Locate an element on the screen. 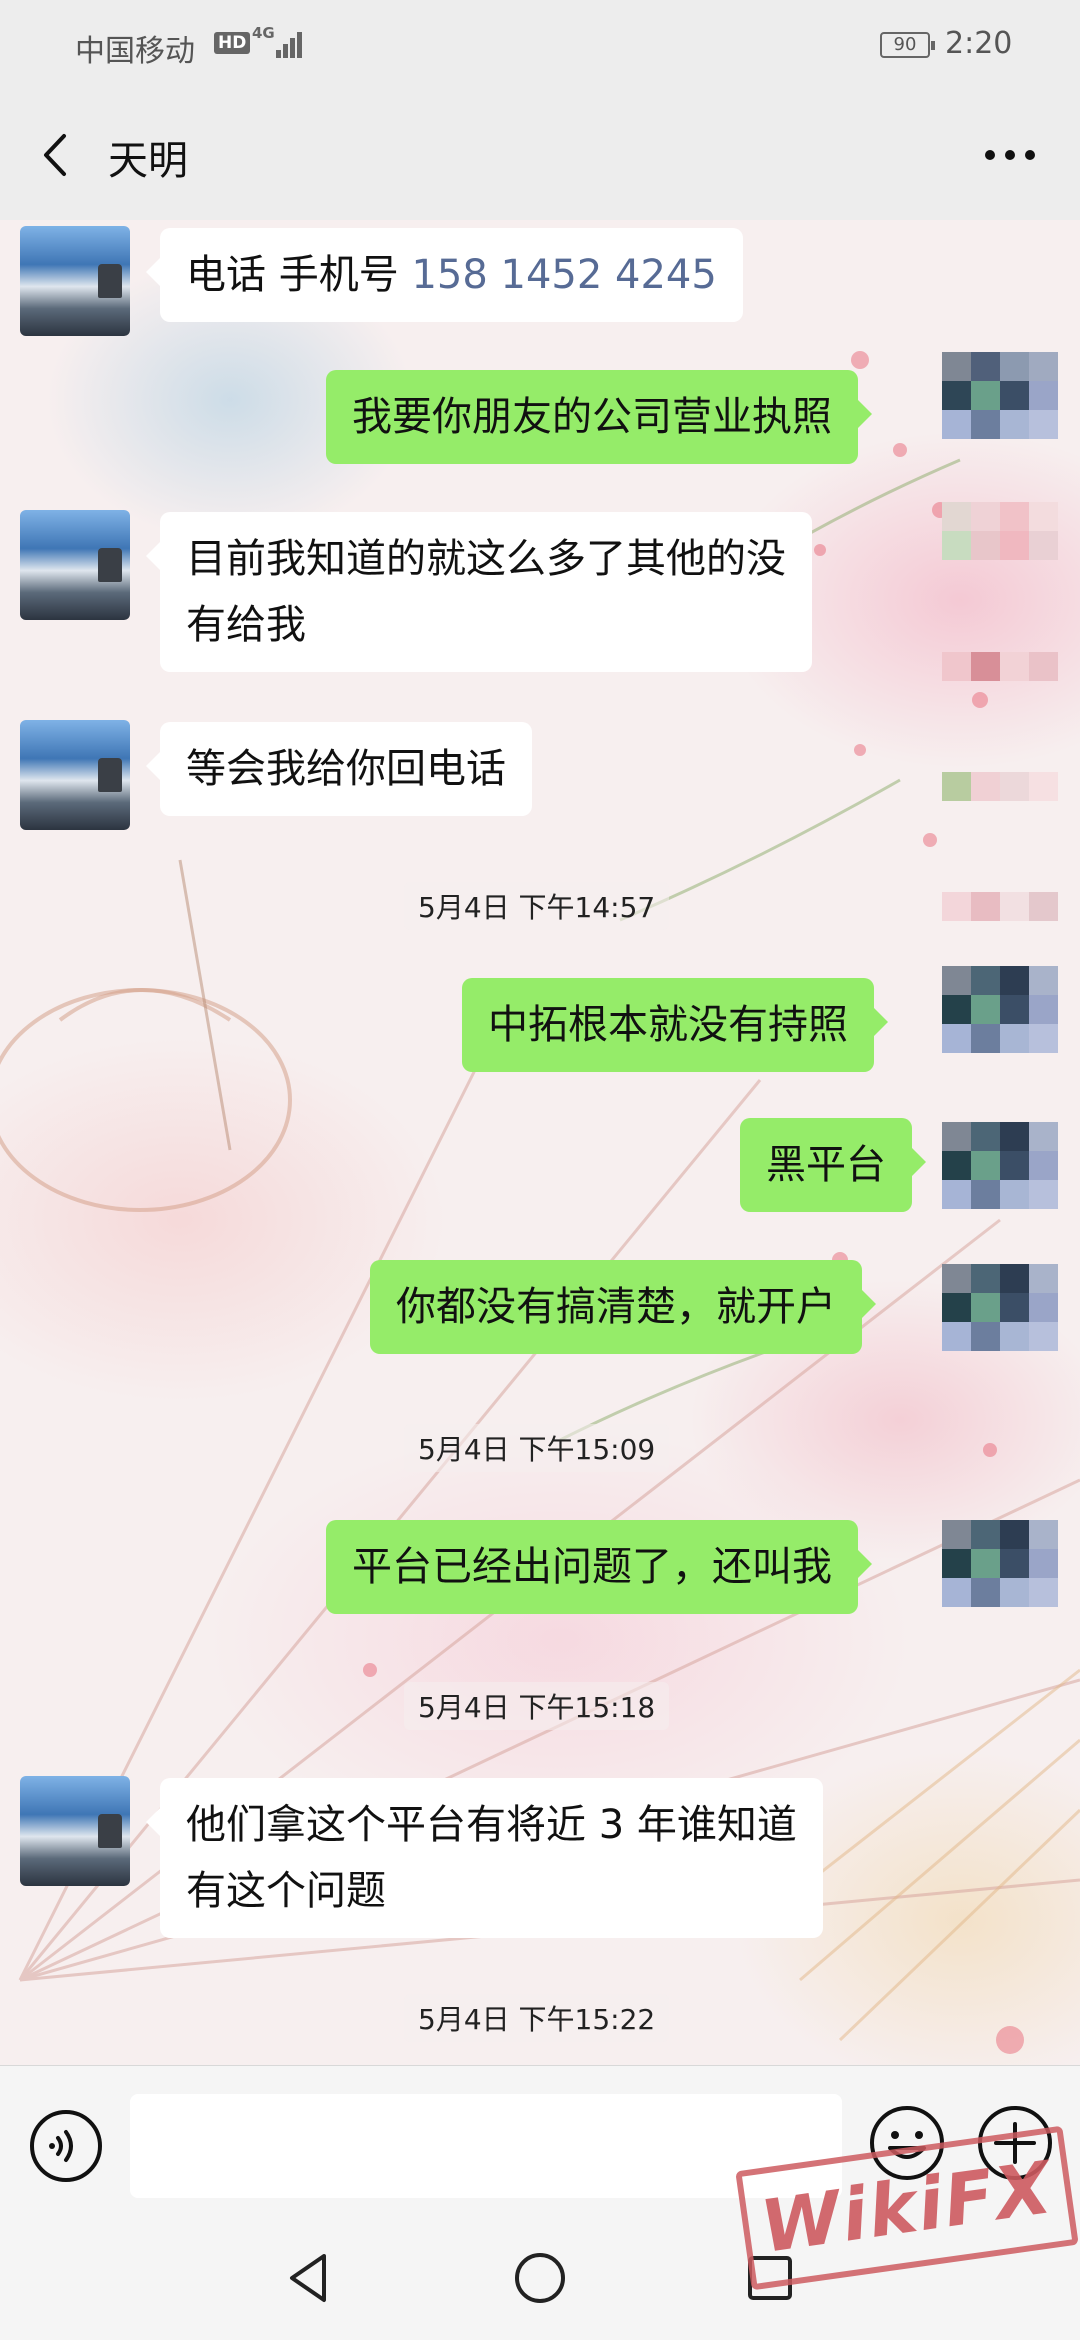  message-text-line: 有这个问题 is located at coordinates (286, 1891).